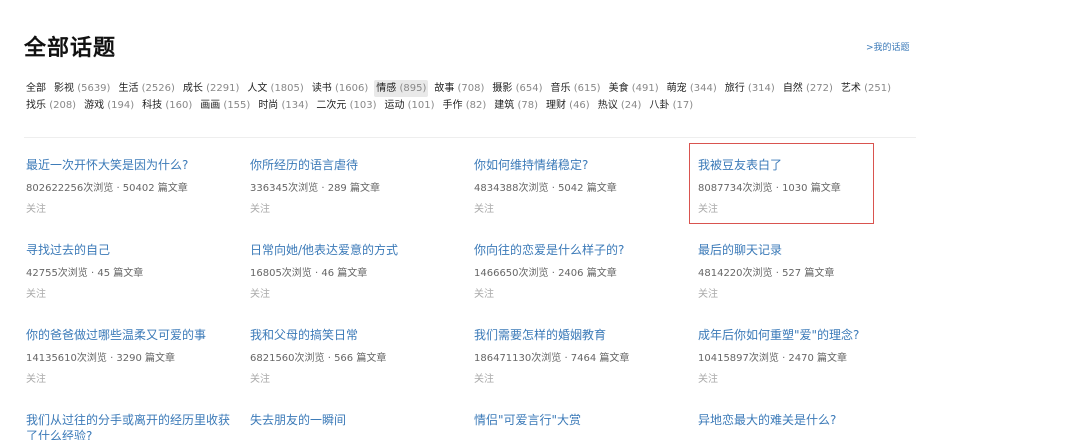 The height and width of the screenshot is (440, 1080). I want to click on category-item: 人文 (1805), so click(275, 88).